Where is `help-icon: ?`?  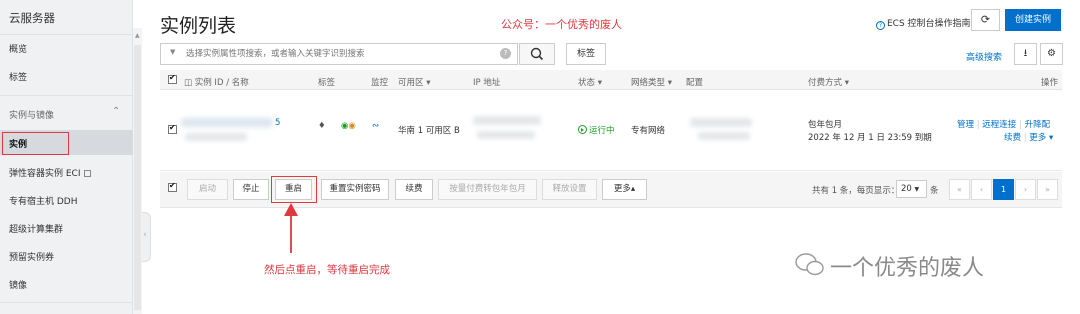 help-icon: ? is located at coordinates (505, 53).